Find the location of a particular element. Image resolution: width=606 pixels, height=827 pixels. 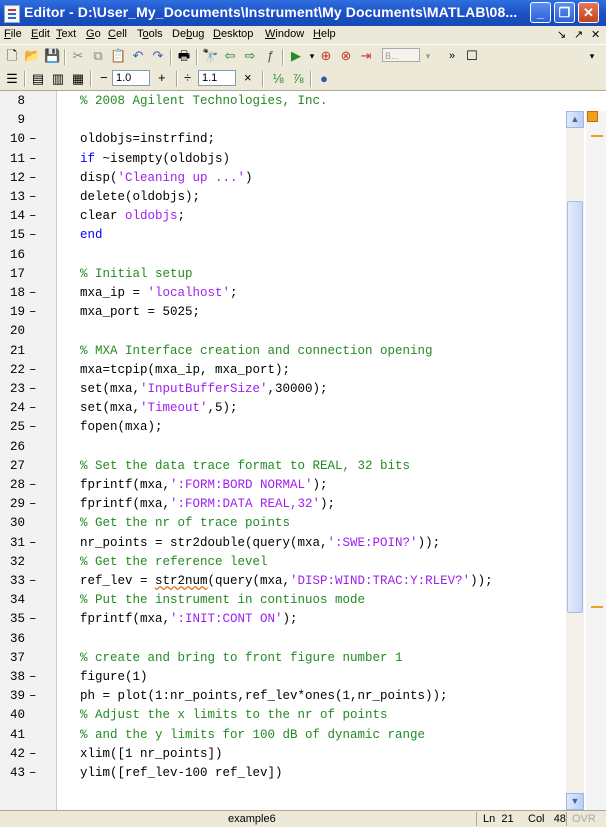

code-line: 43– ylim([ref_lev-100 ref_lev]) is located at coordinates (295, 773).